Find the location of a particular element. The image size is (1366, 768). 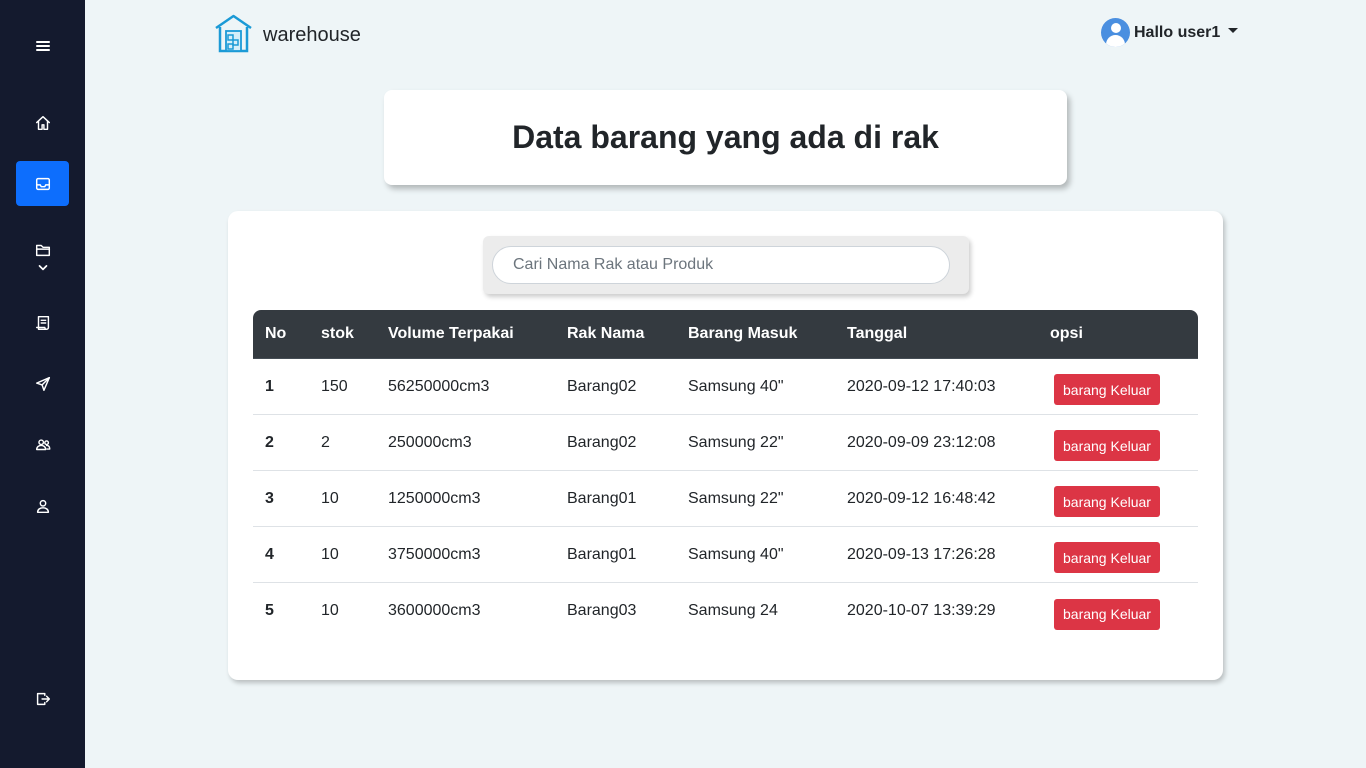

page-title: Data barang yang ada di rak is located at coordinates (725, 137).